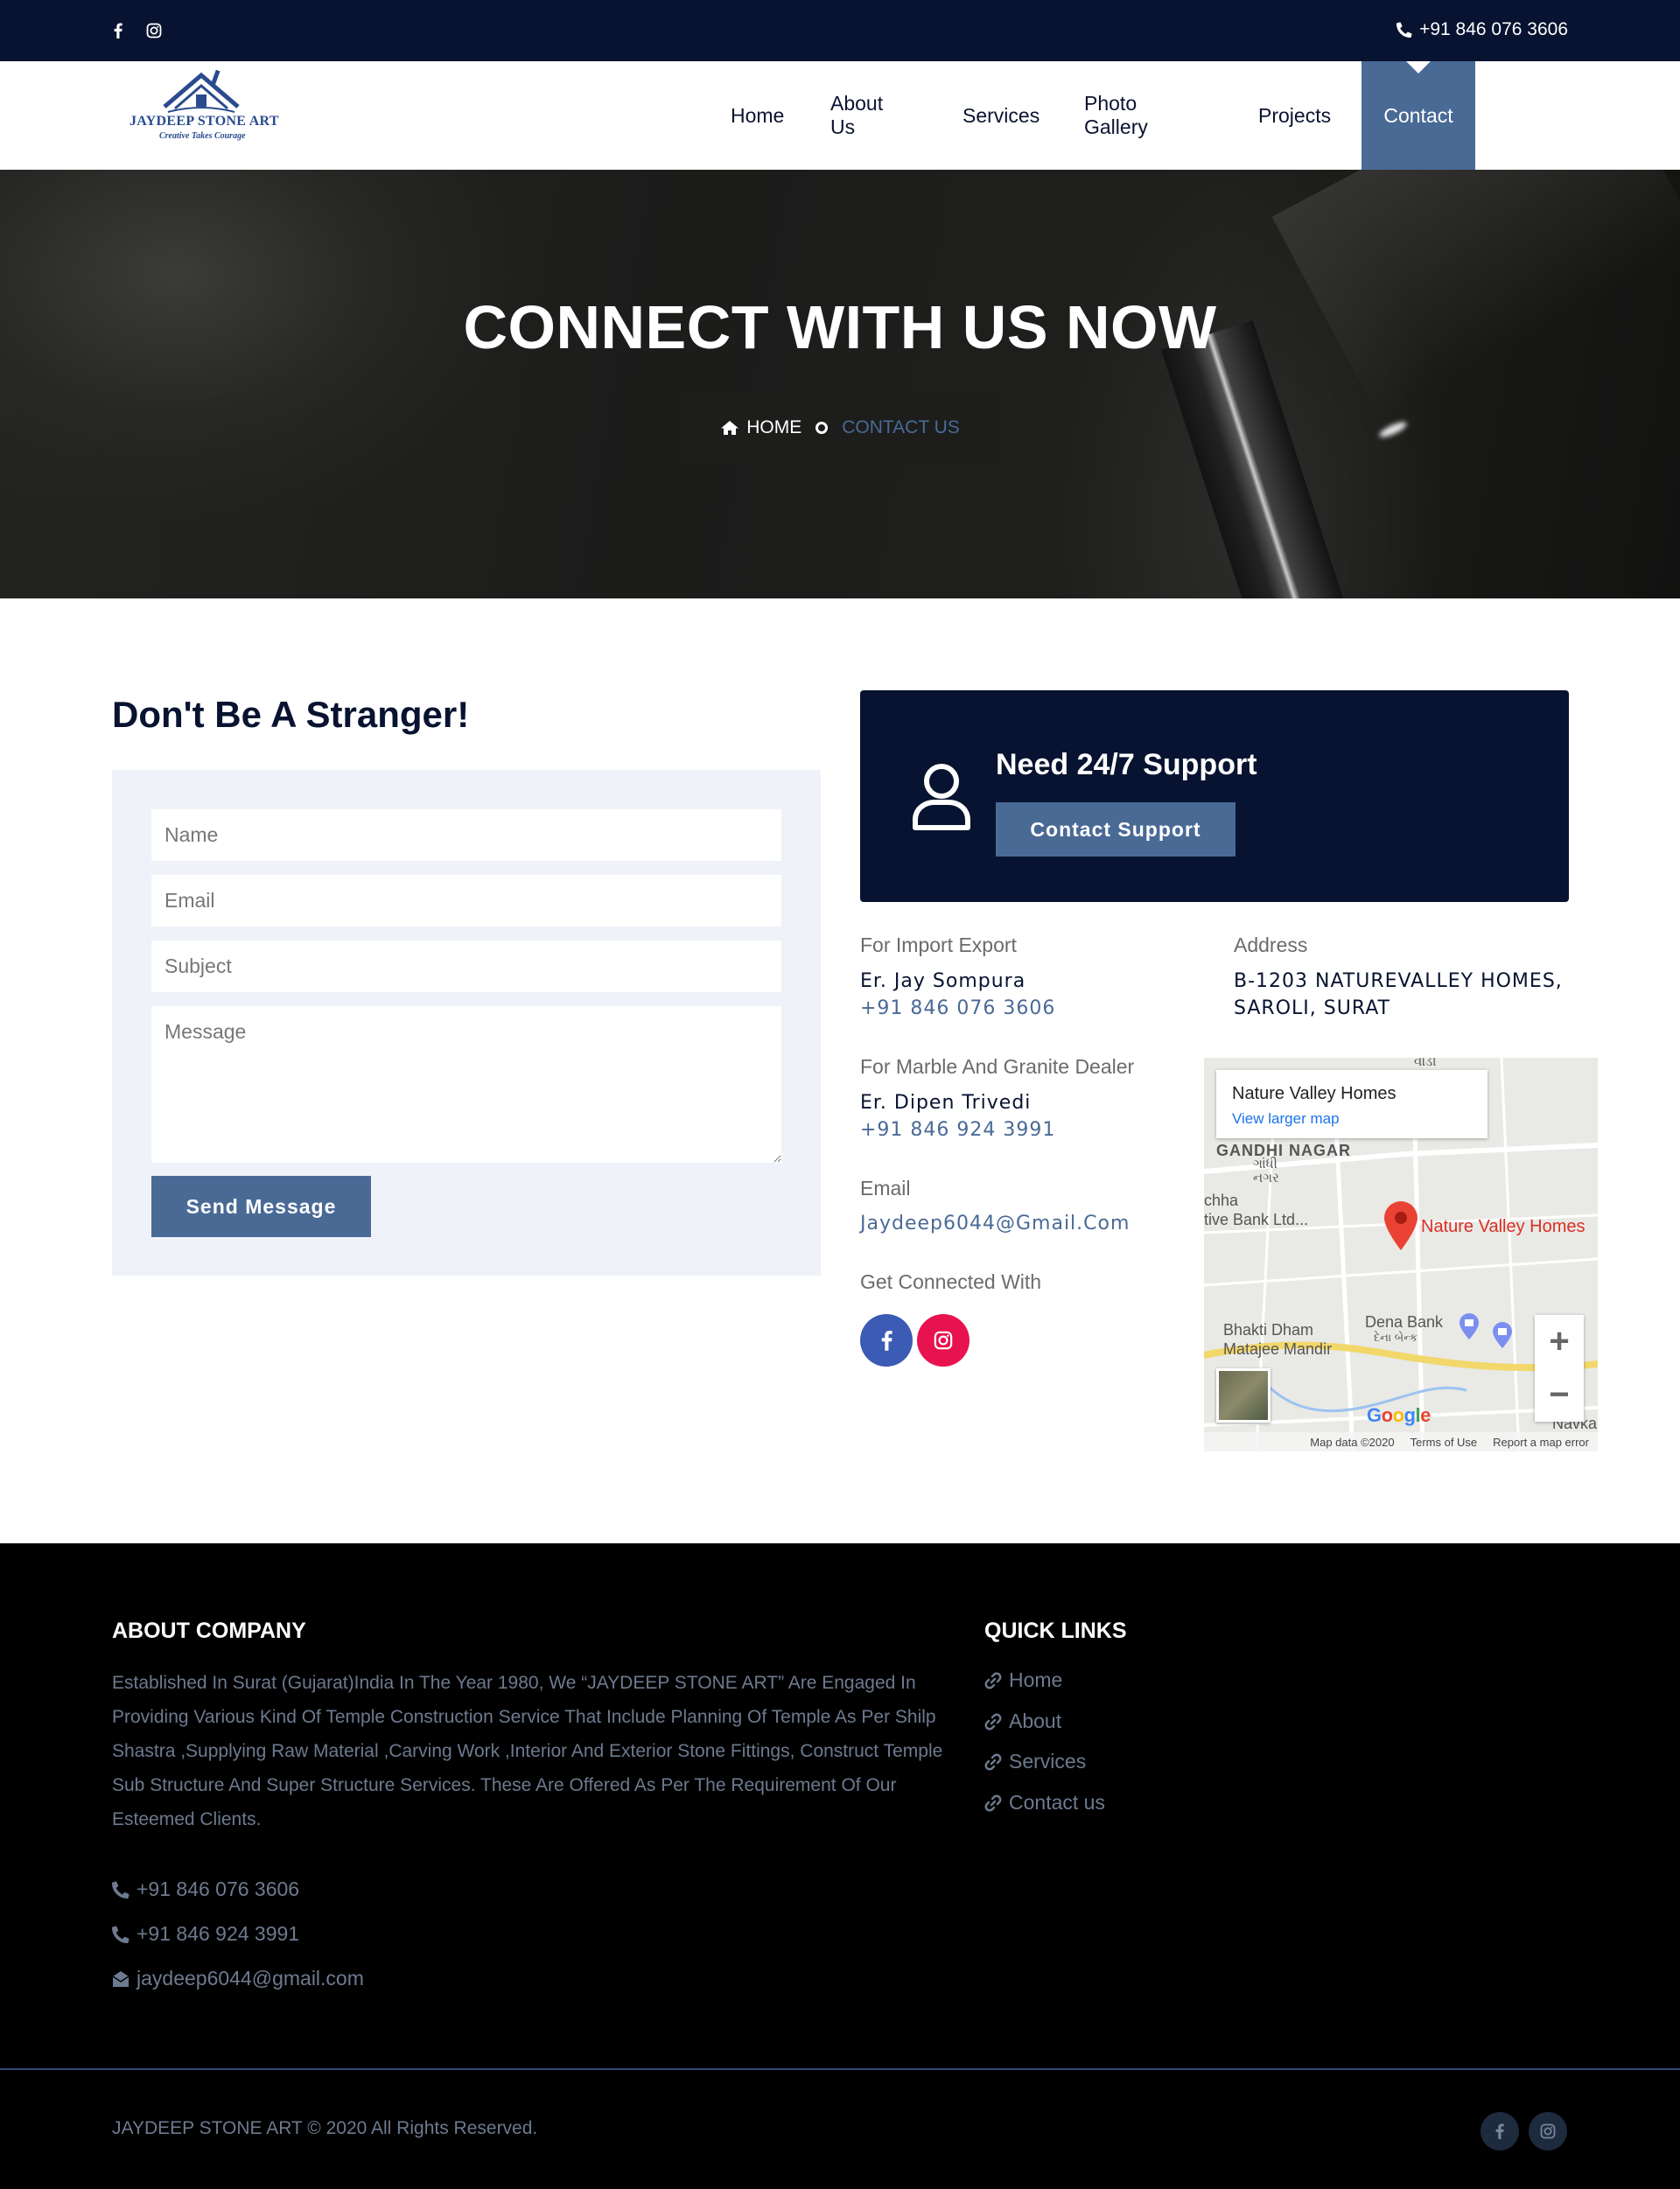 The image size is (1680, 2189). Describe the element at coordinates (1035, 1721) in the screenshot. I see `footer-link-about-label: About` at that location.